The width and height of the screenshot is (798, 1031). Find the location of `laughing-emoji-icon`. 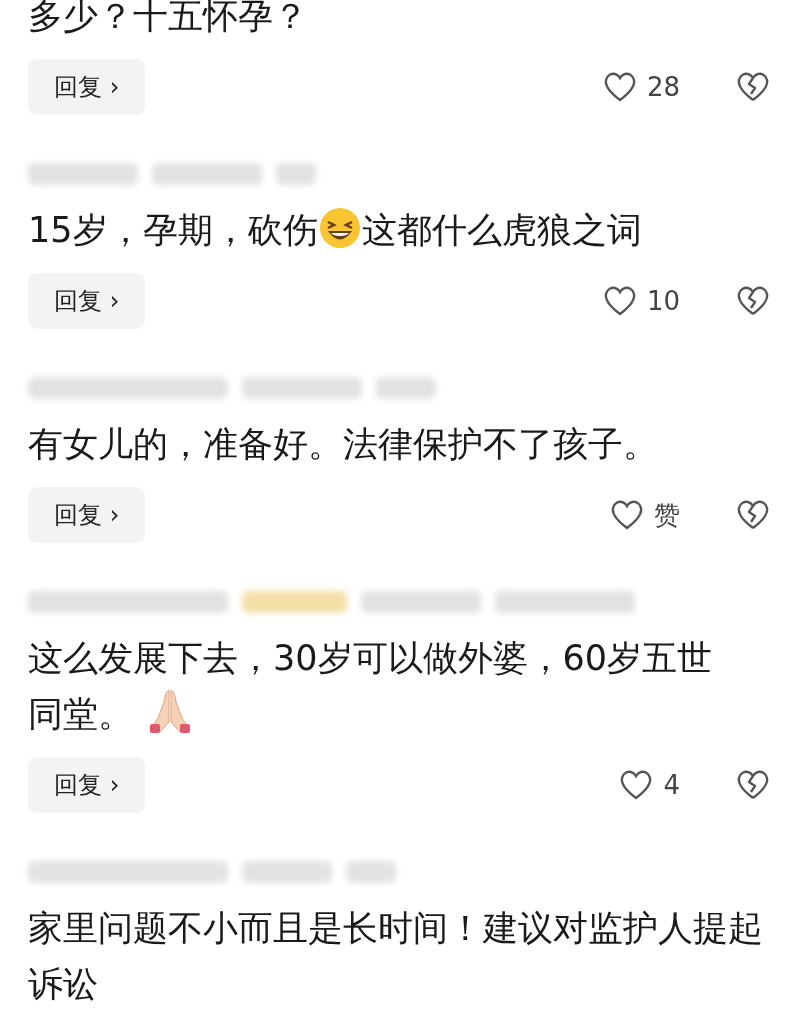

laughing-emoji-icon is located at coordinates (339, 228).